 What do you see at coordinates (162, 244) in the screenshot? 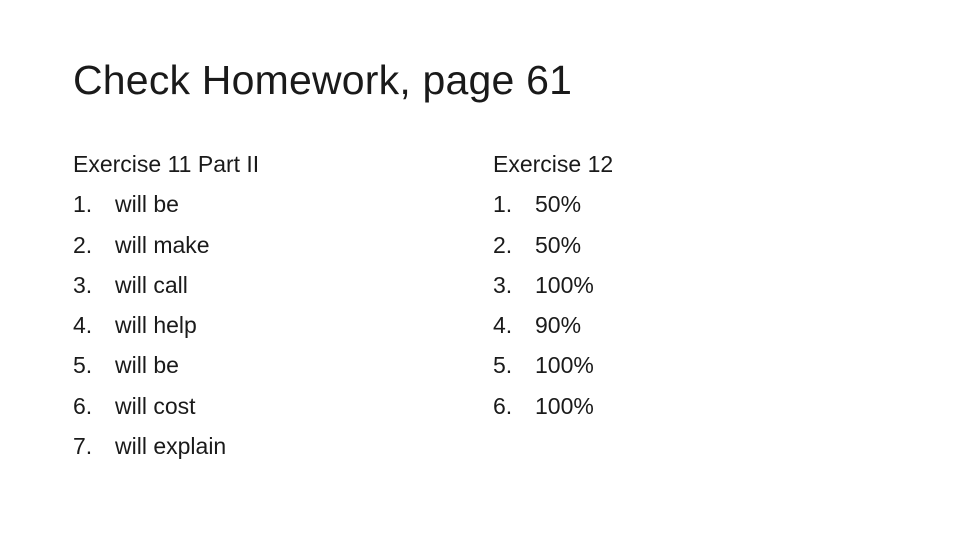
I see `item-answer: will make` at bounding box center [162, 244].